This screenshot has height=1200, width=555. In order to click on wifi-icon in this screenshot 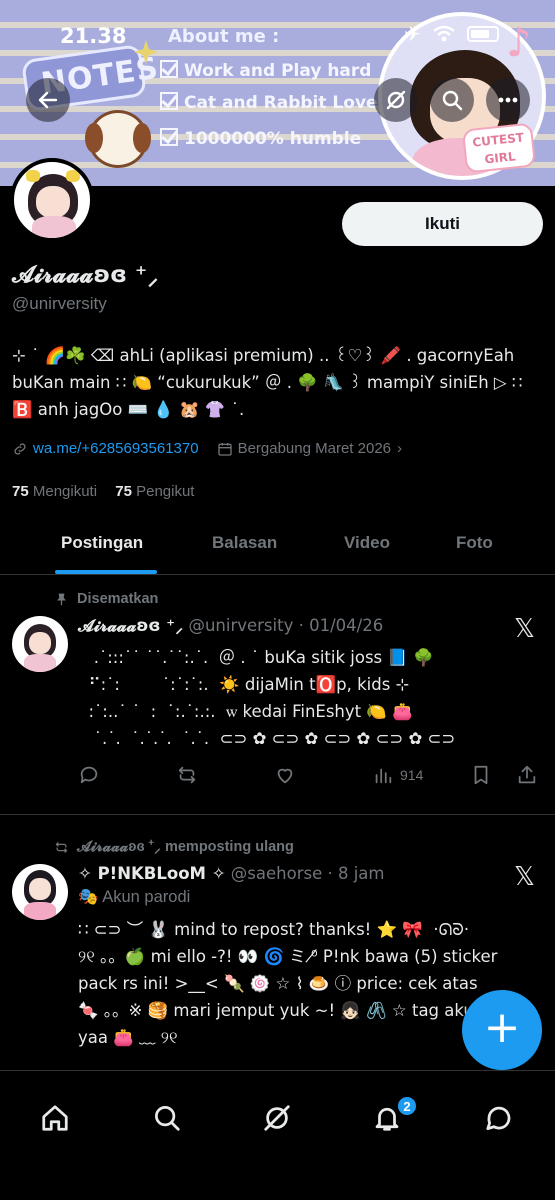, I will do `click(444, 33)`.